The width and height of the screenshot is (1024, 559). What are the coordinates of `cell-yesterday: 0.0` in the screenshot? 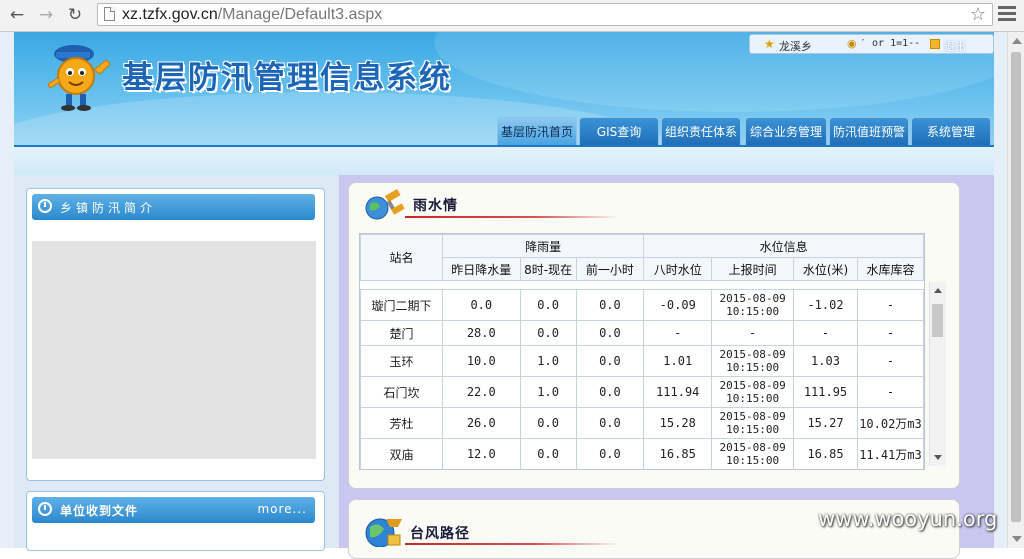 It's located at (481, 305).